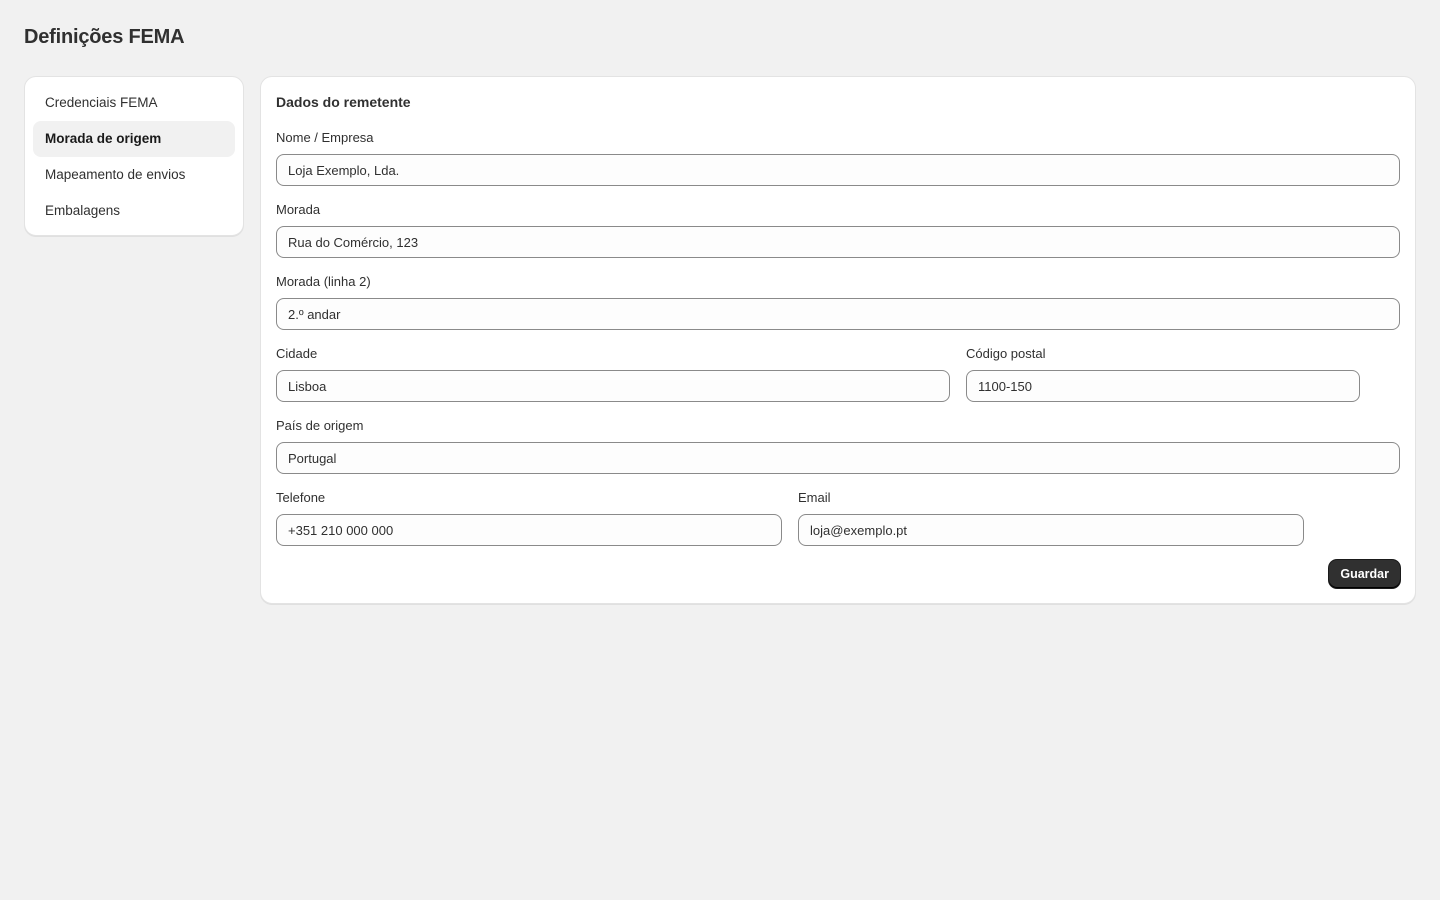  Describe the element at coordinates (1006, 353) in the screenshot. I see `postal-code-label: Código postal` at that location.